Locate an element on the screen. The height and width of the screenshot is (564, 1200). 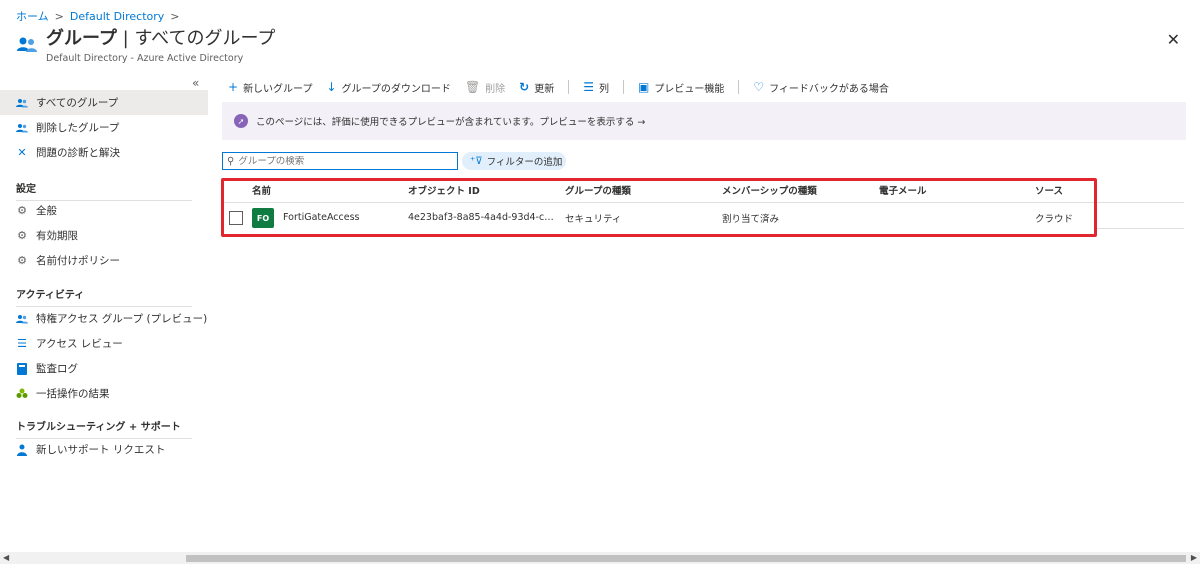
download-icon: ↓ is located at coordinates (331, 87).